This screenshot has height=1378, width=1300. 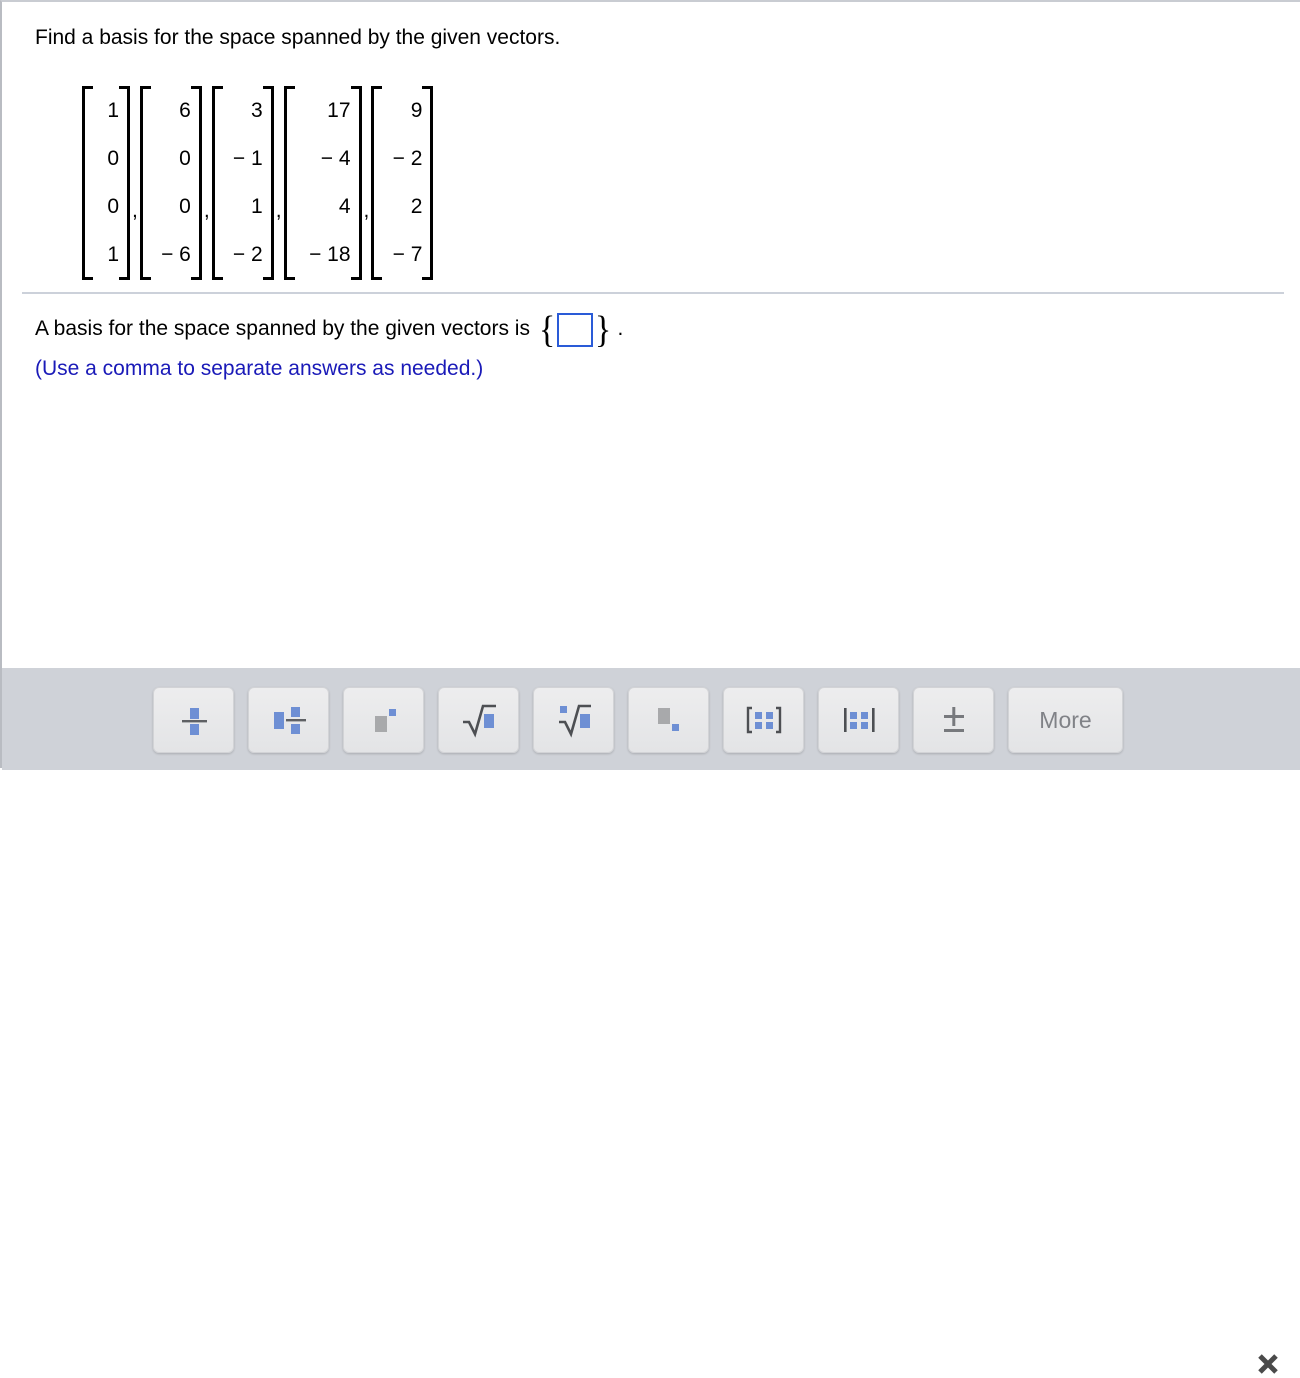 What do you see at coordinates (185, 110) in the screenshot?
I see `vector-entry: 6` at bounding box center [185, 110].